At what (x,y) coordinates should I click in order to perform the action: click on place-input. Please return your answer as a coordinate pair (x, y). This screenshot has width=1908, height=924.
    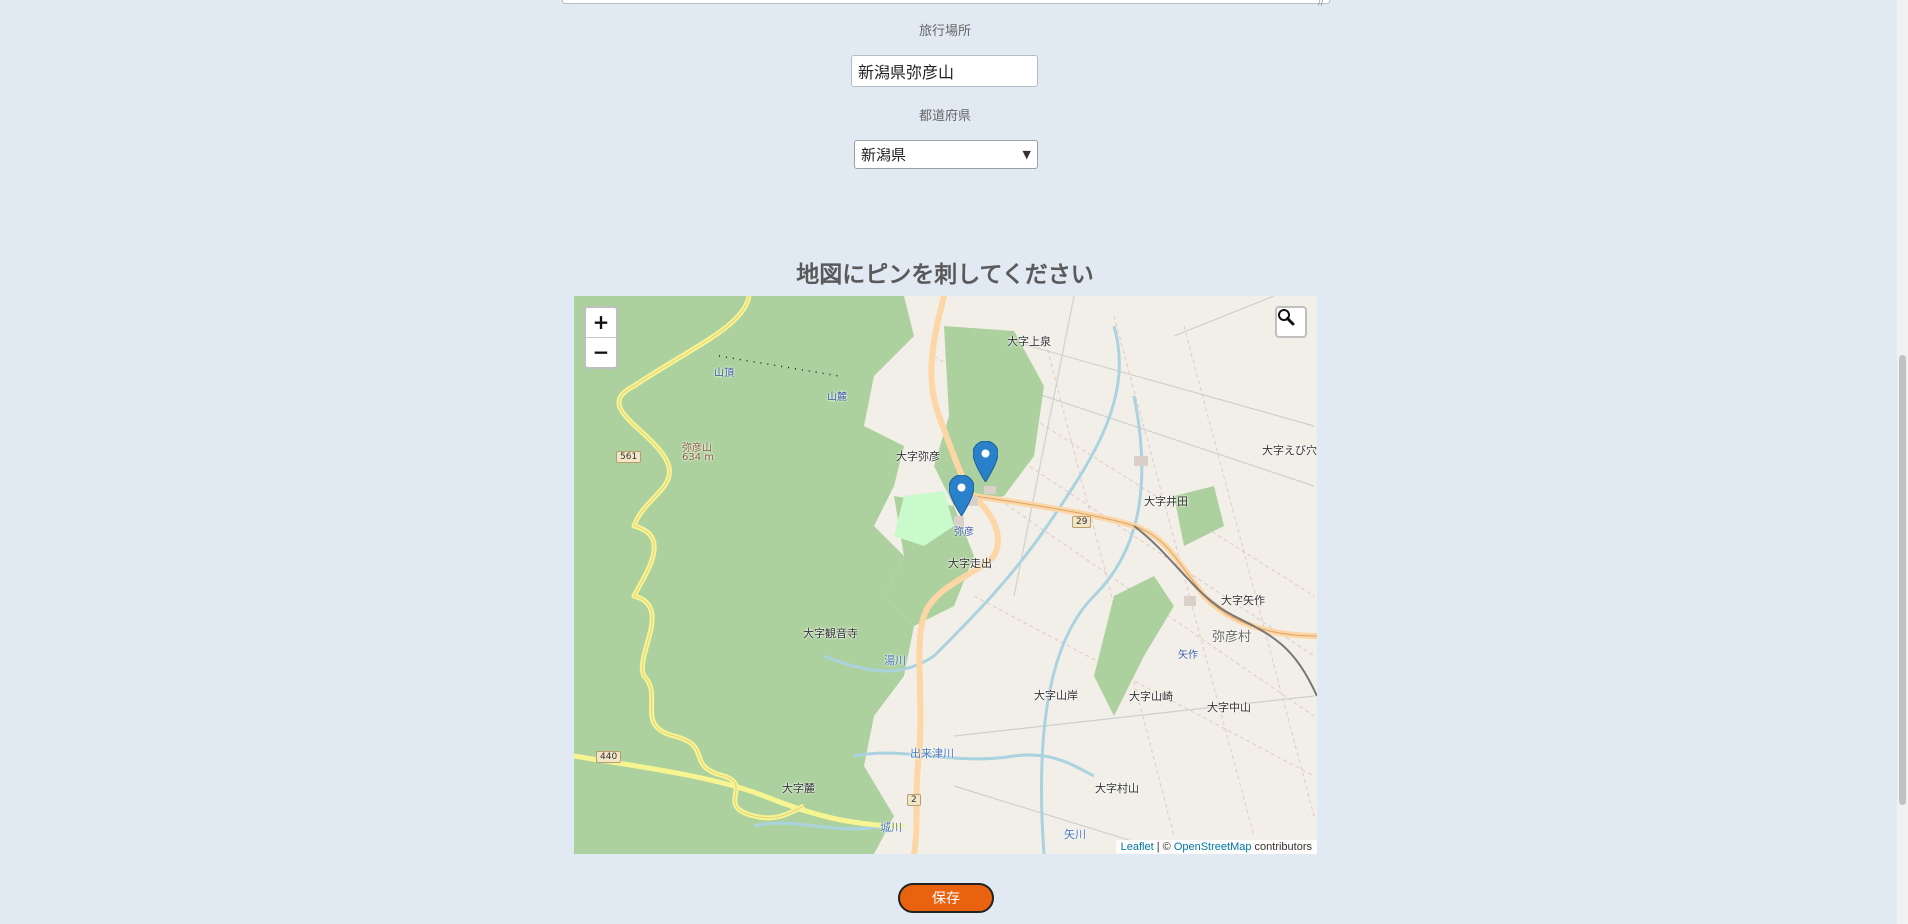
    Looking at the image, I should click on (944, 71).